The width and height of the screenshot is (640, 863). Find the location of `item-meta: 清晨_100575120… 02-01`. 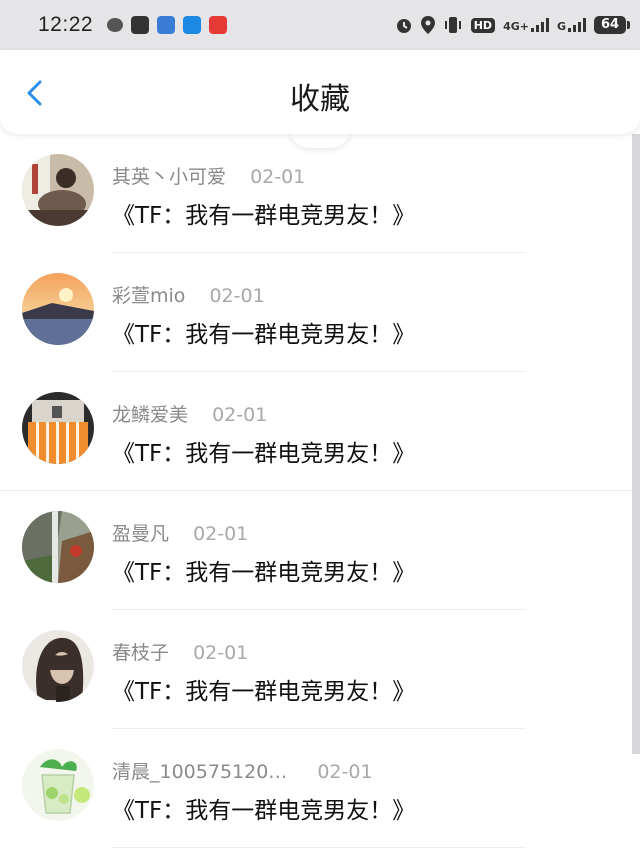

item-meta: 清晨_100575120… 02-01 is located at coordinates (242, 770).